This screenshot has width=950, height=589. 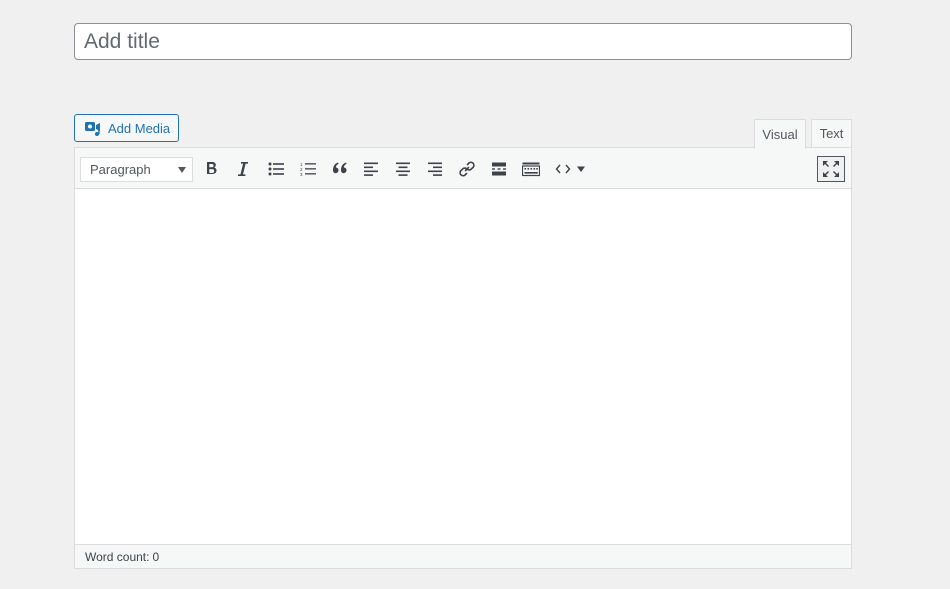 I want to click on blockquote-icon, so click(x=340, y=168).